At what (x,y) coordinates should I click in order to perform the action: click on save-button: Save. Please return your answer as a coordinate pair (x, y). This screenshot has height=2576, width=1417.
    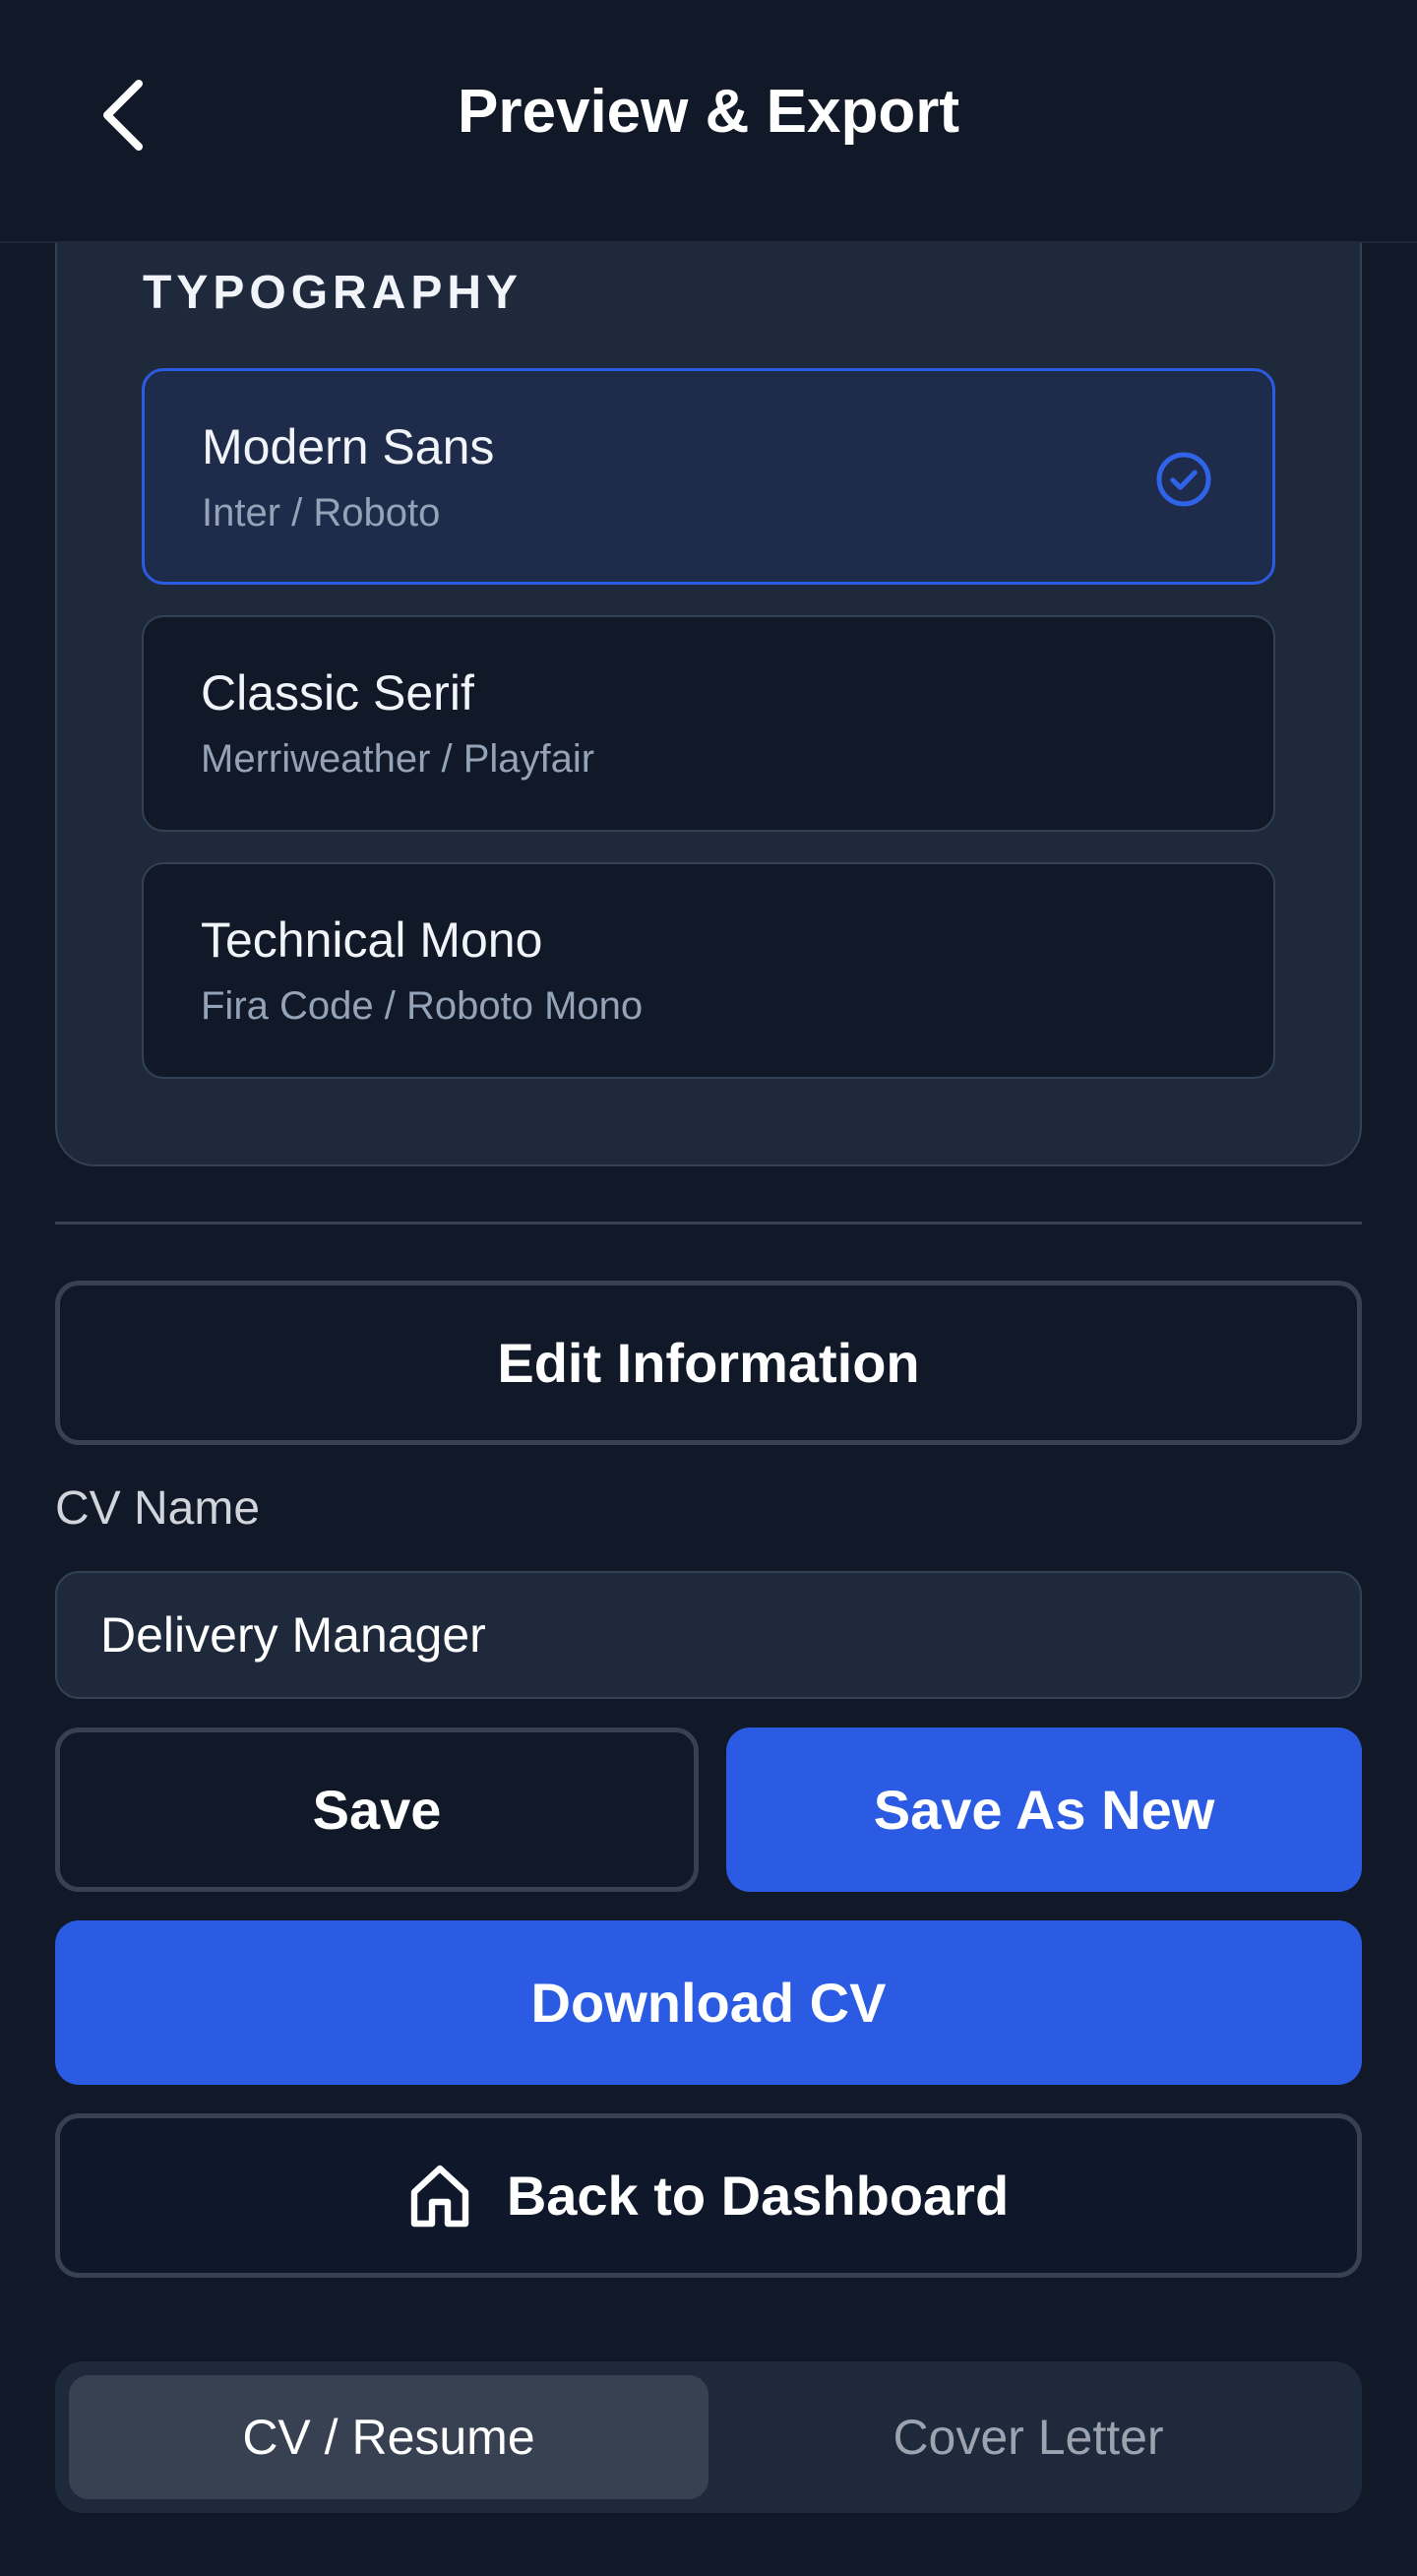
    Looking at the image, I should click on (377, 1810).